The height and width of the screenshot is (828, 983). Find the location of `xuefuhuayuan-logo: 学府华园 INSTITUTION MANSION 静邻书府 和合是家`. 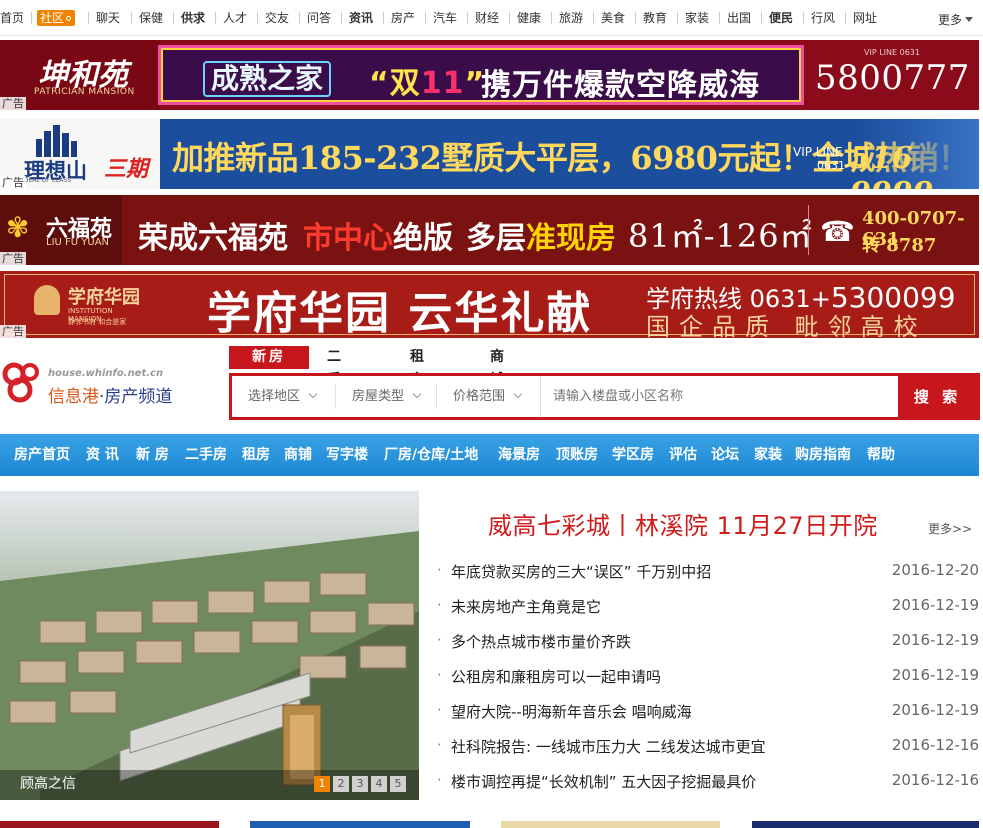

xuefuhuayuan-logo: 学府华园 INSTITUTION MANSION 静邻书府 和合是家 is located at coordinates (90, 304).